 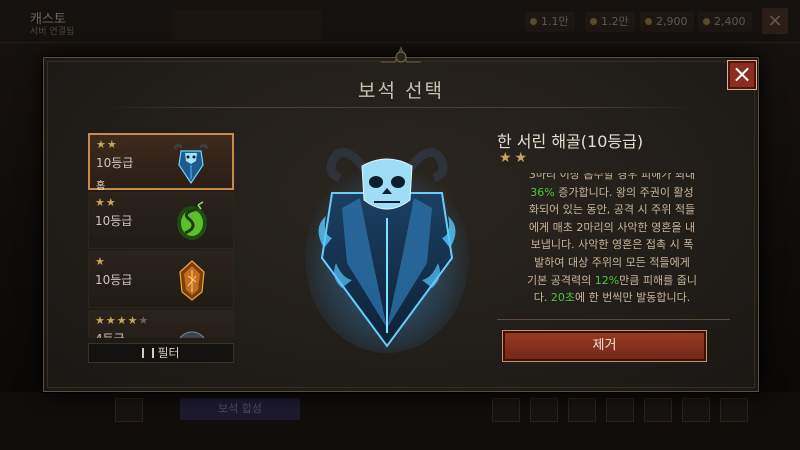 What do you see at coordinates (192, 334) in the screenshot?
I see `grey-orb-gem-icon` at bounding box center [192, 334].